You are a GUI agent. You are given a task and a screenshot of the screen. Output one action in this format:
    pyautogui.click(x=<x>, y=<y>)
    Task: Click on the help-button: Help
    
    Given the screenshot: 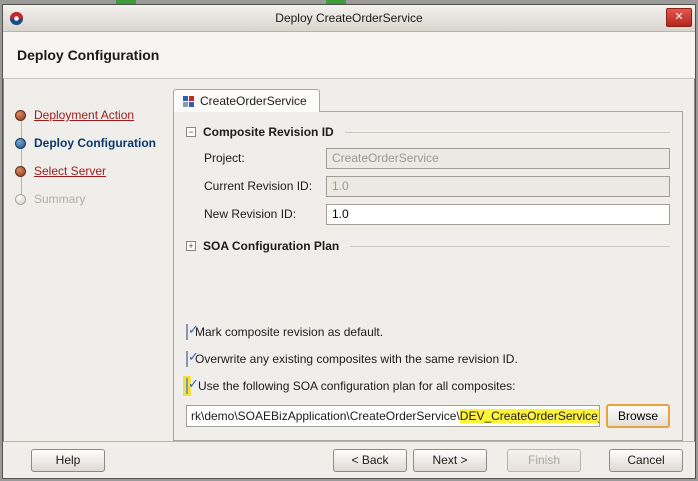 What is the action you would take?
    pyautogui.click(x=68, y=460)
    